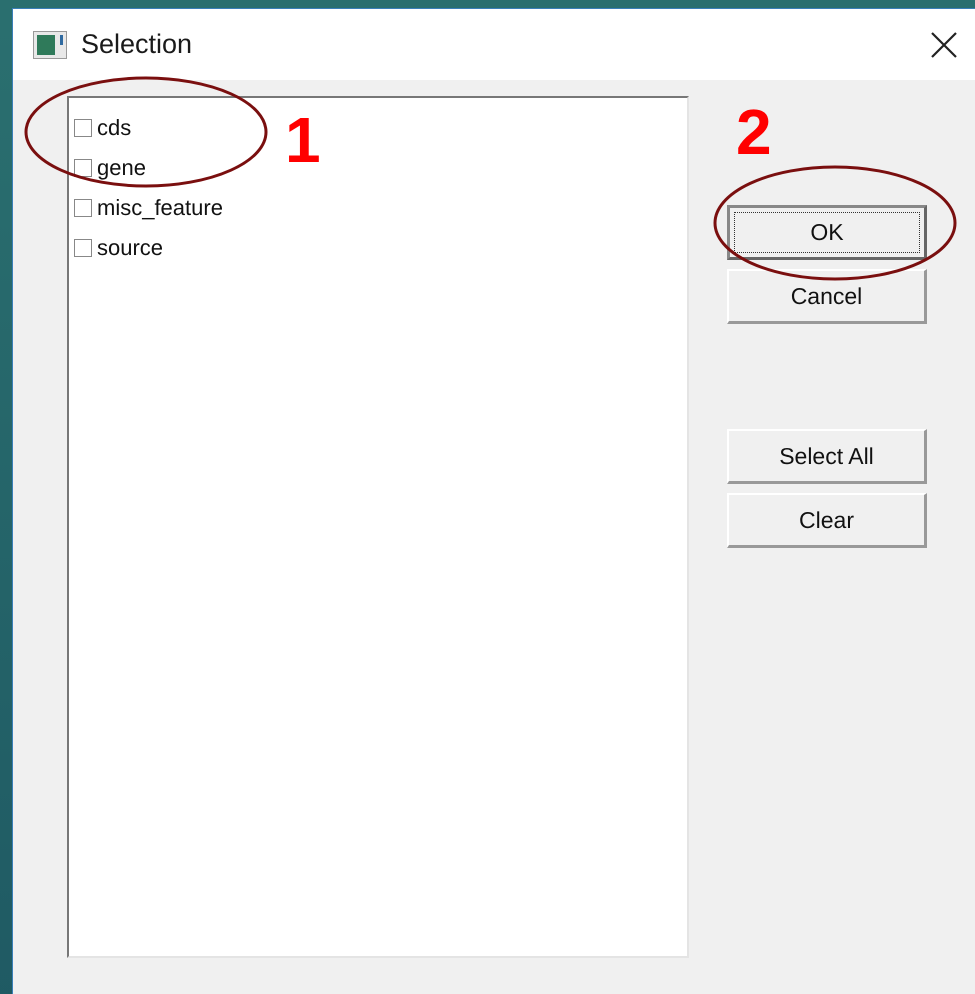 This screenshot has width=975, height=994. What do you see at coordinates (754, 132) in the screenshot?
I see `callout-number: 2` at bounding box center [754, 132].